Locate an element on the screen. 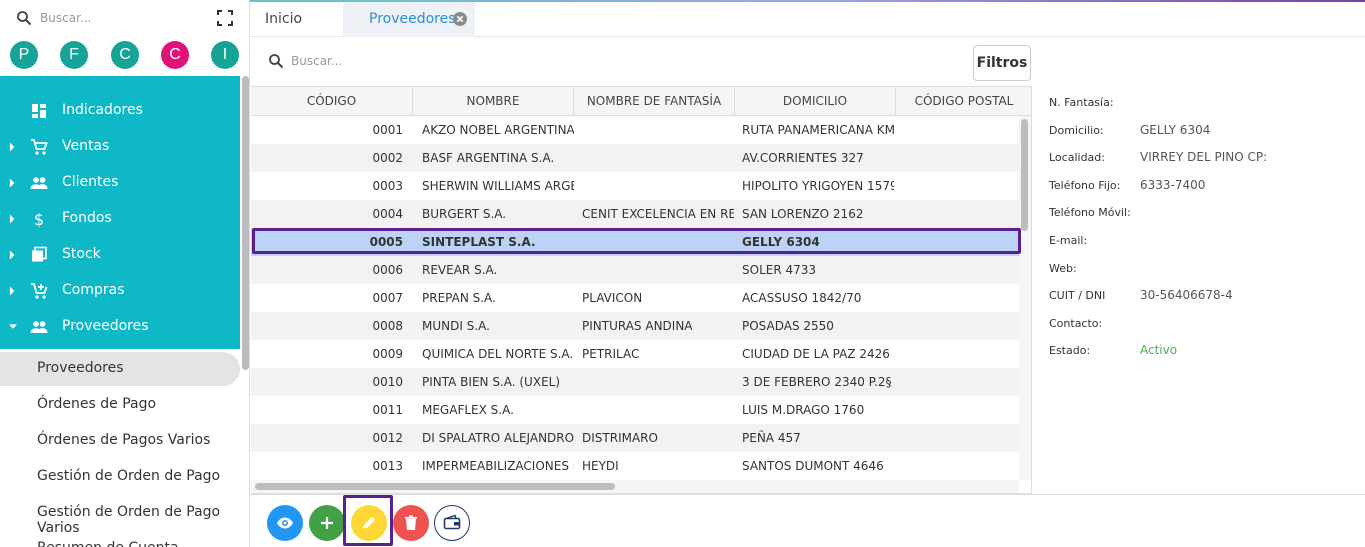  sidebar-subitem: Proveedores is located at coordinates (120, 369).